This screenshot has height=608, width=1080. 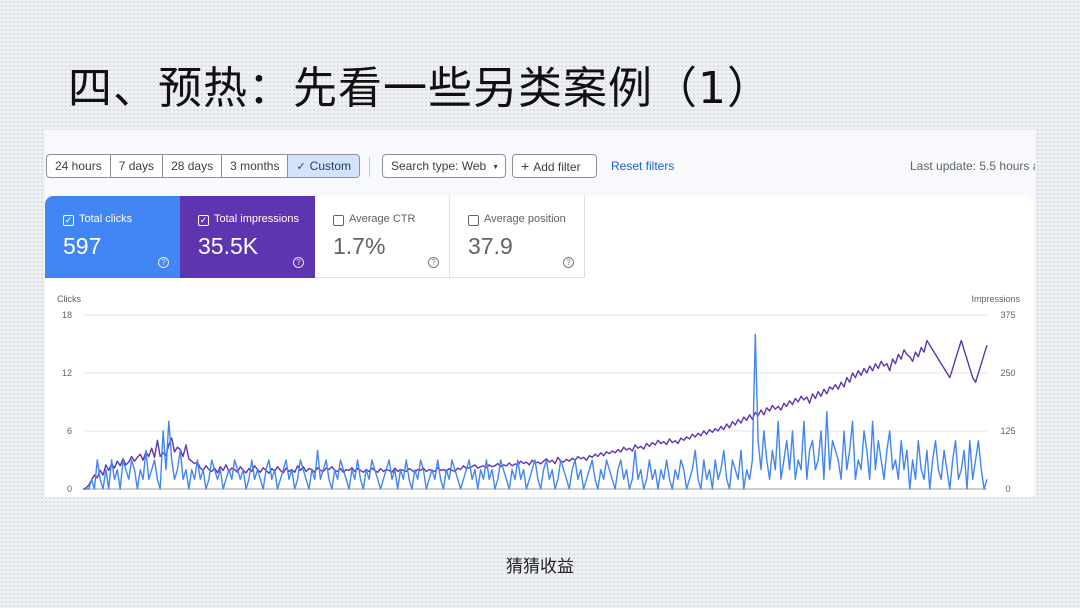 What do you see at coordinates (525, 166) in the screenshot?
I see `plus-icon: +` at bounding box center [525, 166].